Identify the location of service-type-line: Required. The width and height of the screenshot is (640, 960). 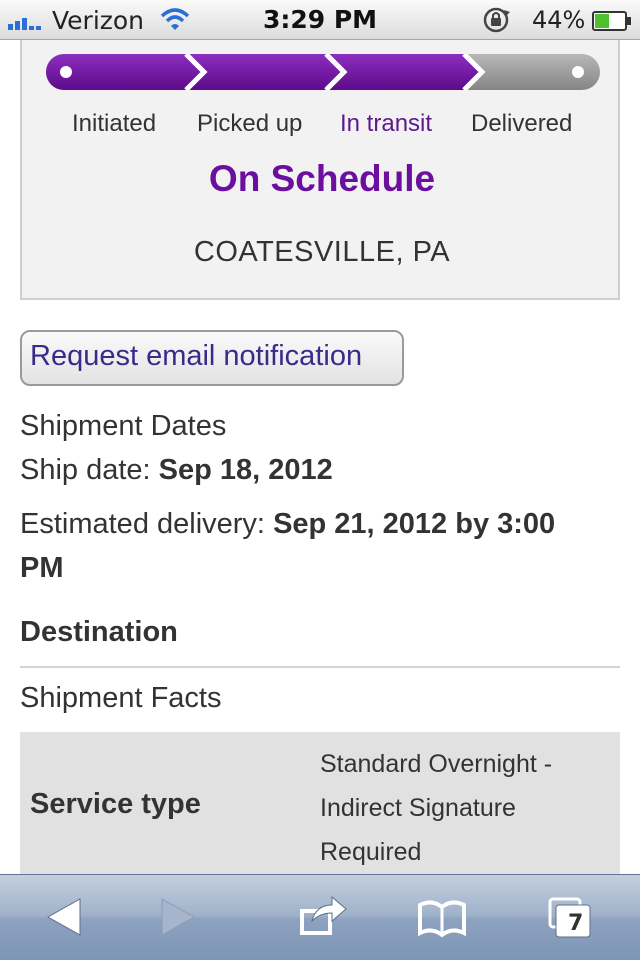
(371, 852).